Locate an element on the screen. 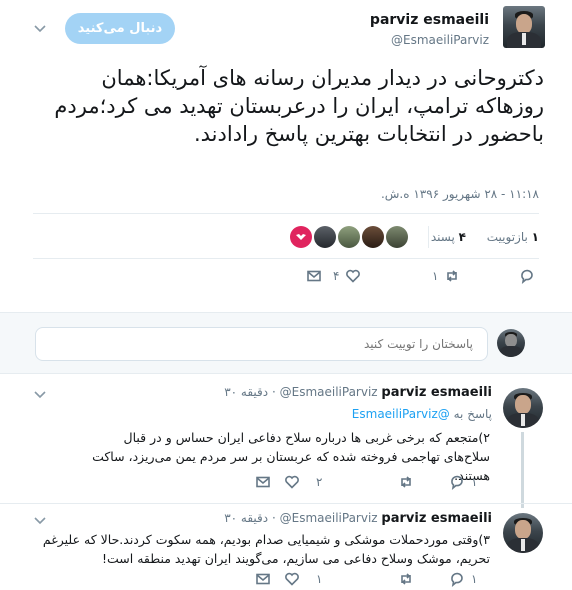 The height and width of the screenshot is (590, 572). reply-to-label: پاسخ به is located at coordinates (472, 414).